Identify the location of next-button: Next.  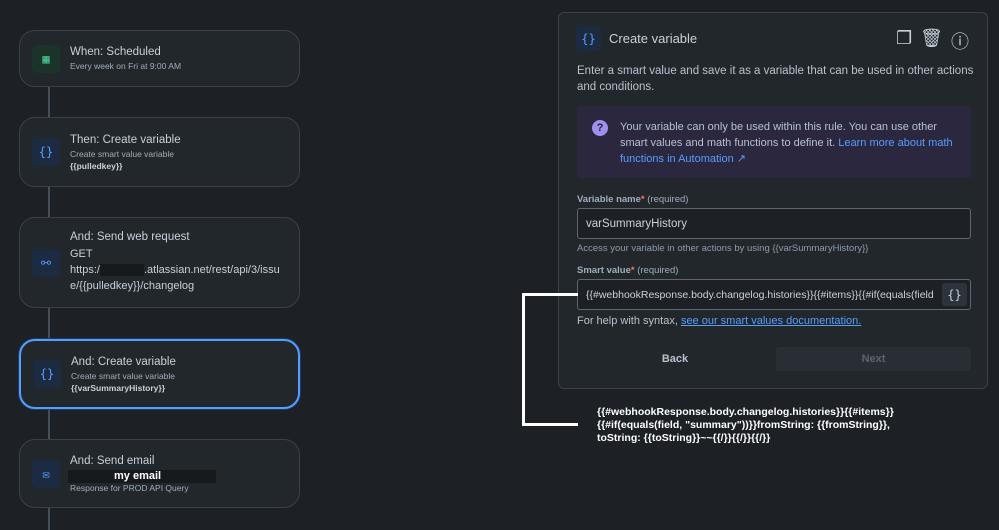
(873, 359).